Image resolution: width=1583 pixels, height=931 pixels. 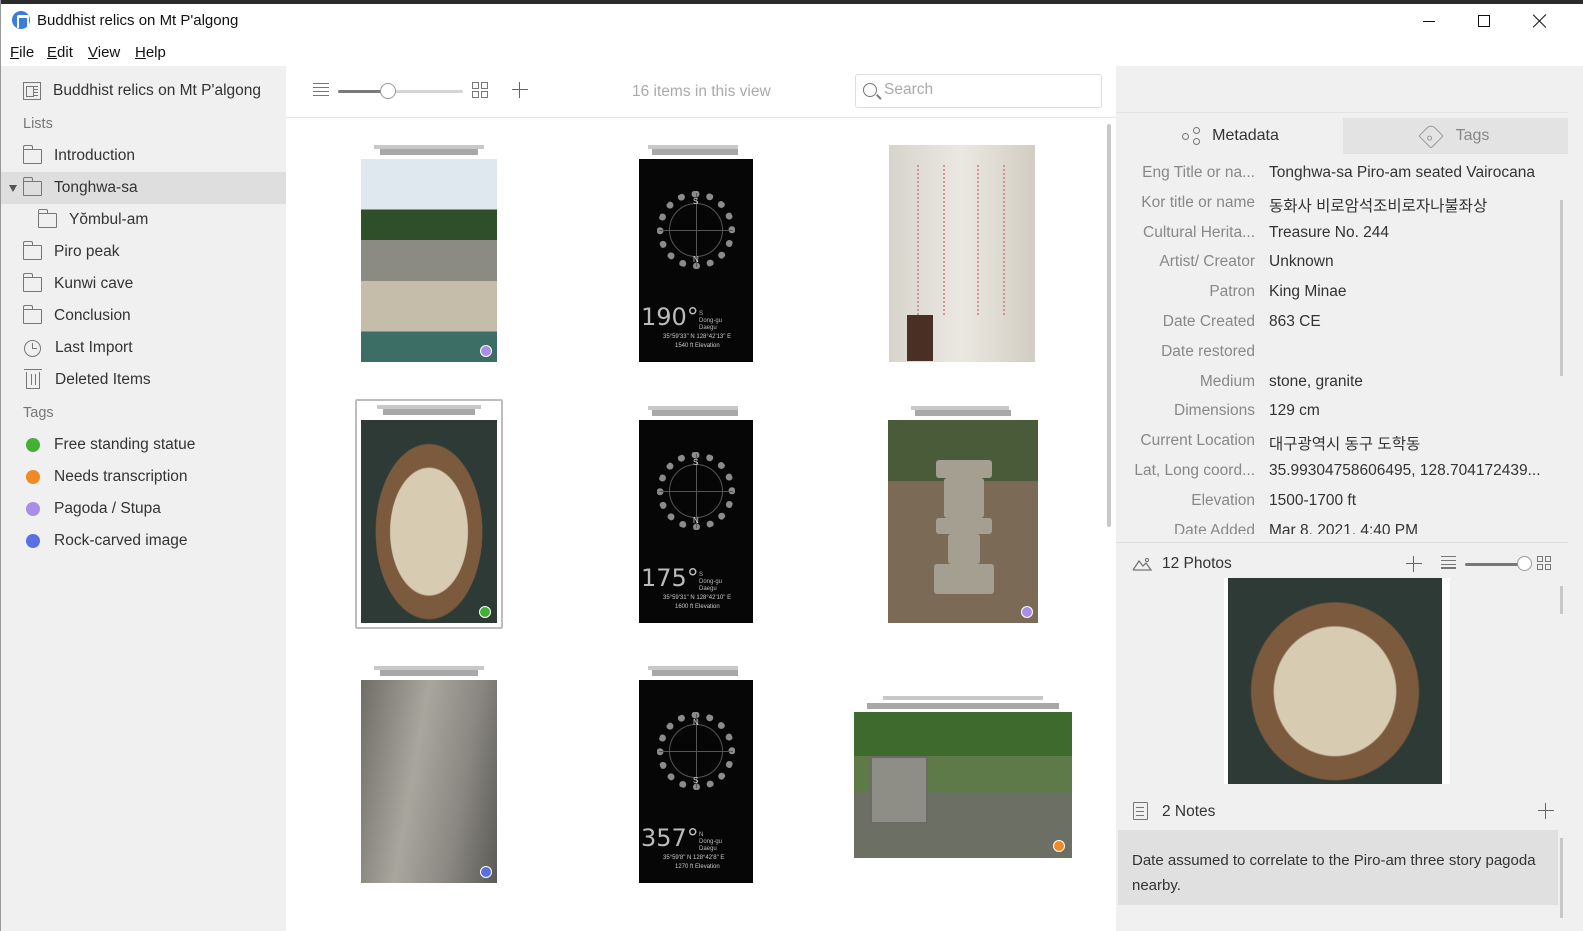 I want to click on sidebar-collection: Buddhist relics on Mt P'algong, so click(x=144, y=91).